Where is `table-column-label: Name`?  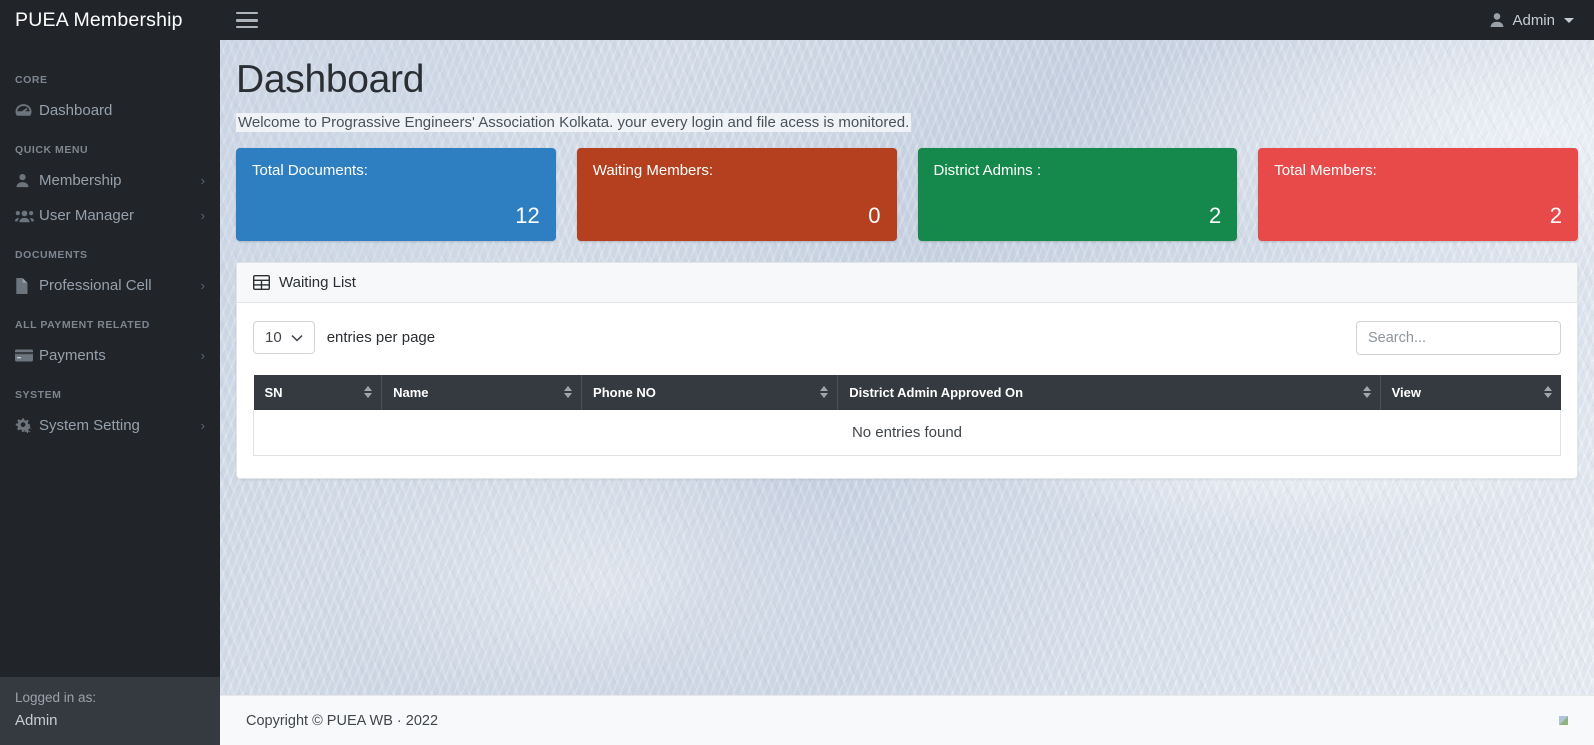 table-column-label: Name is located at coordinates (411, 392).